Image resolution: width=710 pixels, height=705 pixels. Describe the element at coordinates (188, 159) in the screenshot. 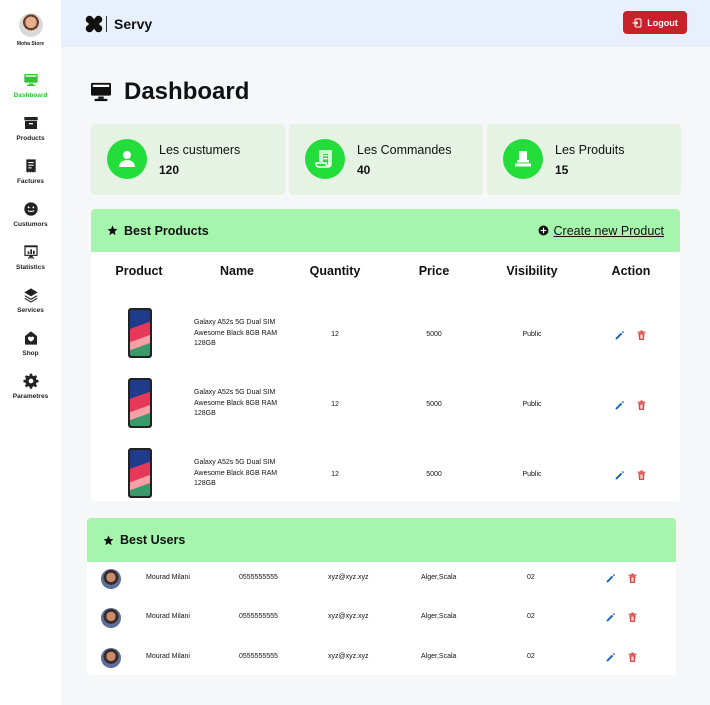

I see `stat-card-custumers: Les custumers 120` at that location.